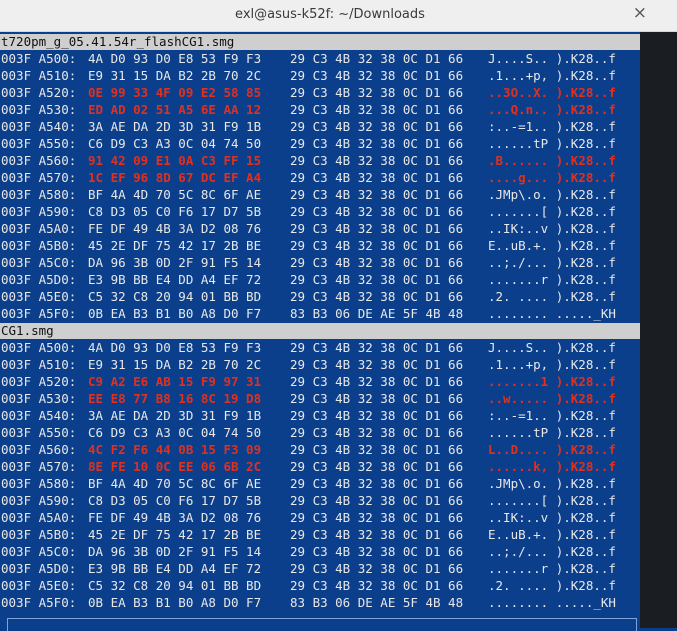 This screenshot has width=677, height=631. What do you see at coordinates (552, 58) in the screenshot?
I see `ascii-column: J....S.. ).K28..f` at bounding box center [552, 58].